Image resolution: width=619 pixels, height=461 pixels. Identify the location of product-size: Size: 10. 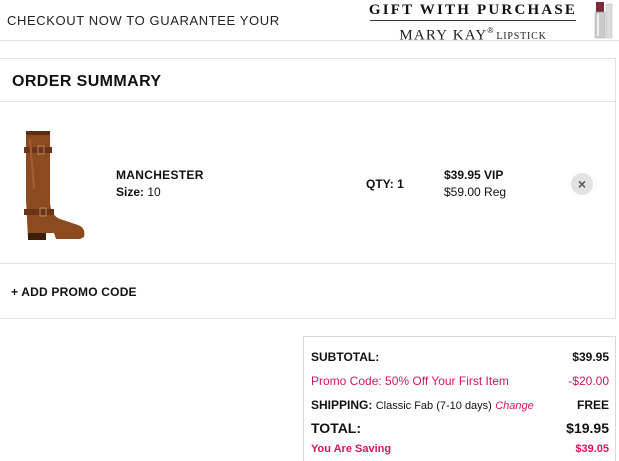
(138, 192).